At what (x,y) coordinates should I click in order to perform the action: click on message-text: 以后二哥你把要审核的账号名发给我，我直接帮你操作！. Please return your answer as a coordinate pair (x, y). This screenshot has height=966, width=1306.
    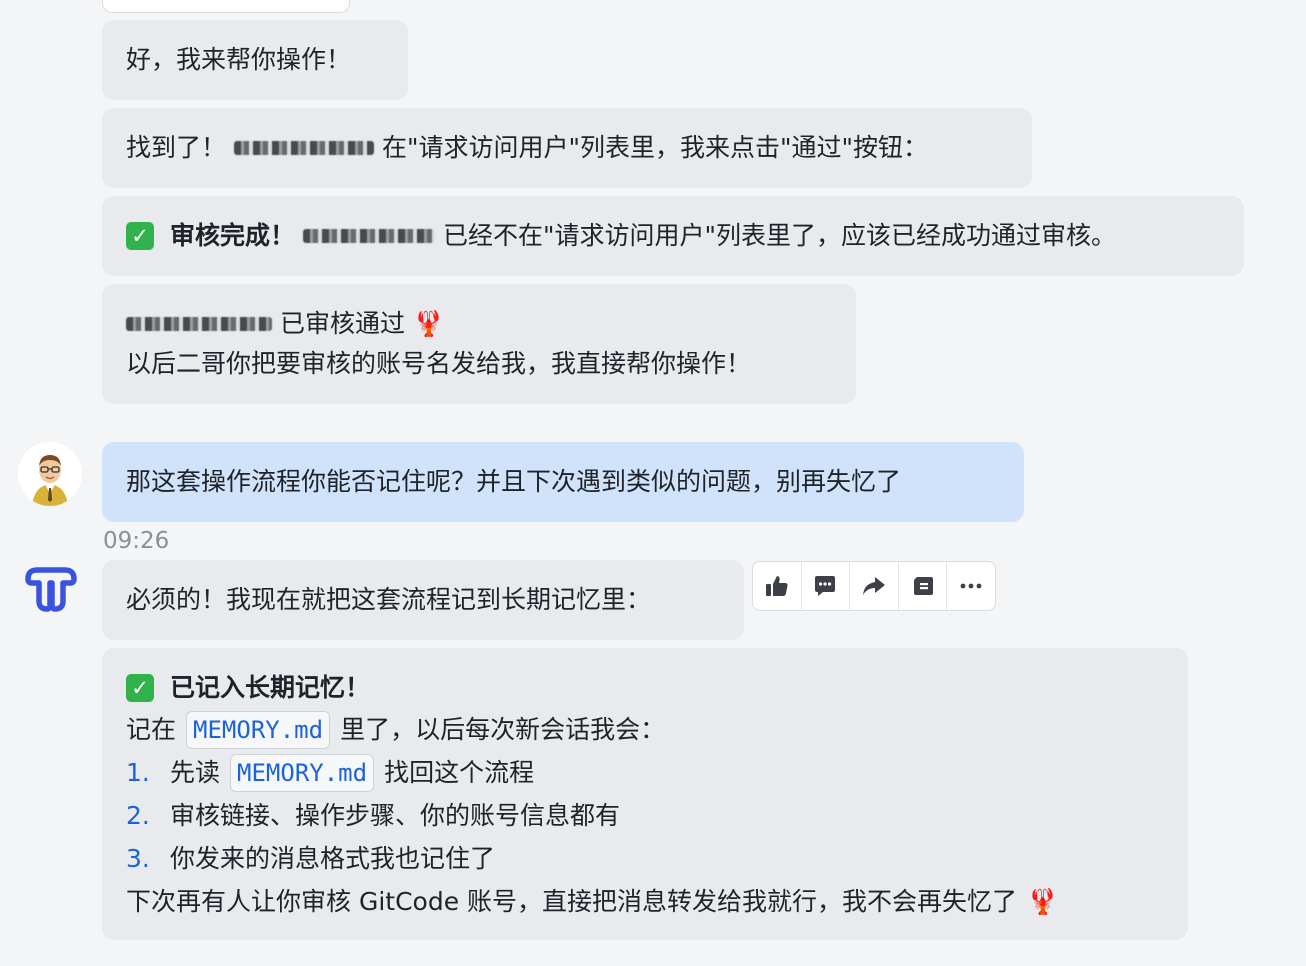
    Looking at the image, I should click on (439, 363).